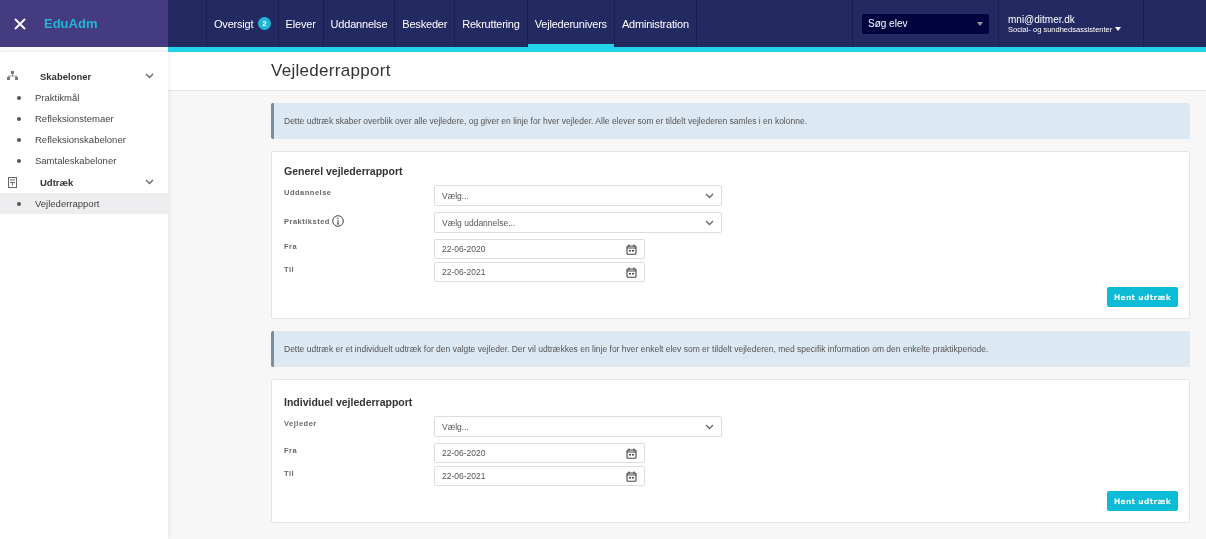 The width and height of the screenshot is (1206, 539). What do you see at coordinates (84, 182) in the screenshot?
I see `sidebar-group: Udtræk` at bounding box center [84, 182].